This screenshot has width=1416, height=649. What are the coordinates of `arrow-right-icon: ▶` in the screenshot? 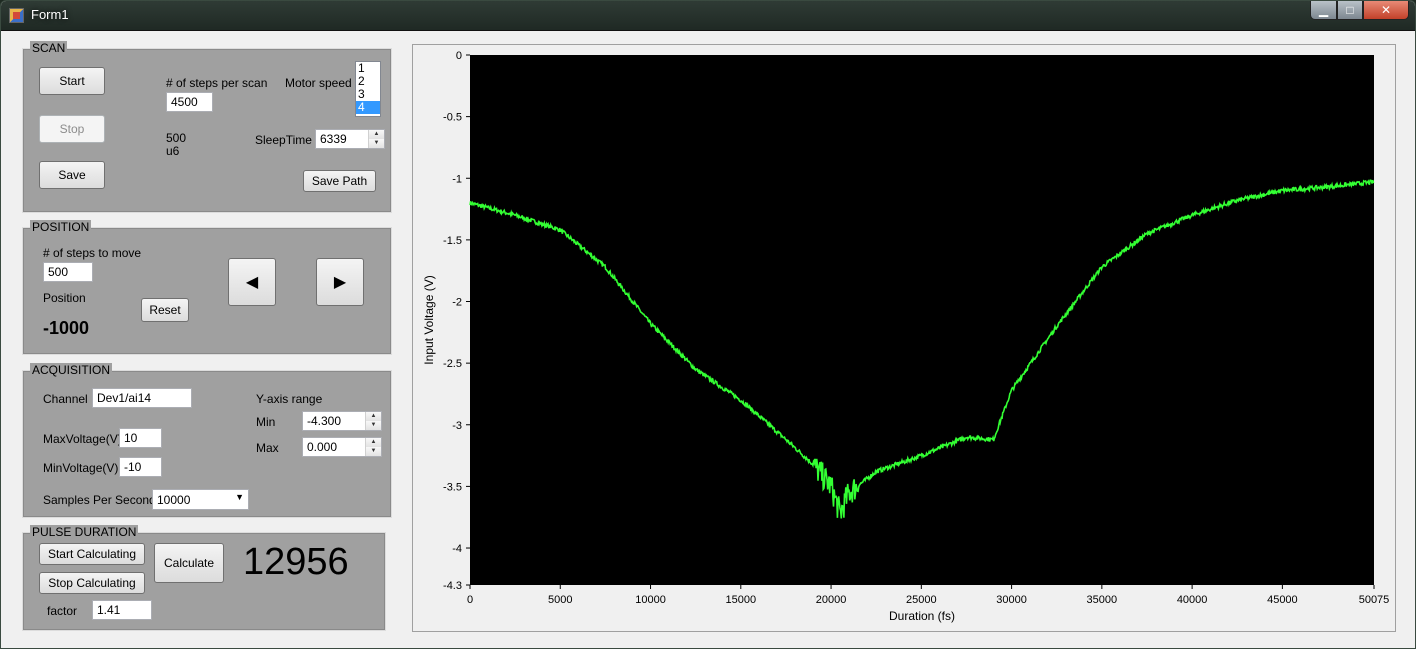 It's located at (340, 282).